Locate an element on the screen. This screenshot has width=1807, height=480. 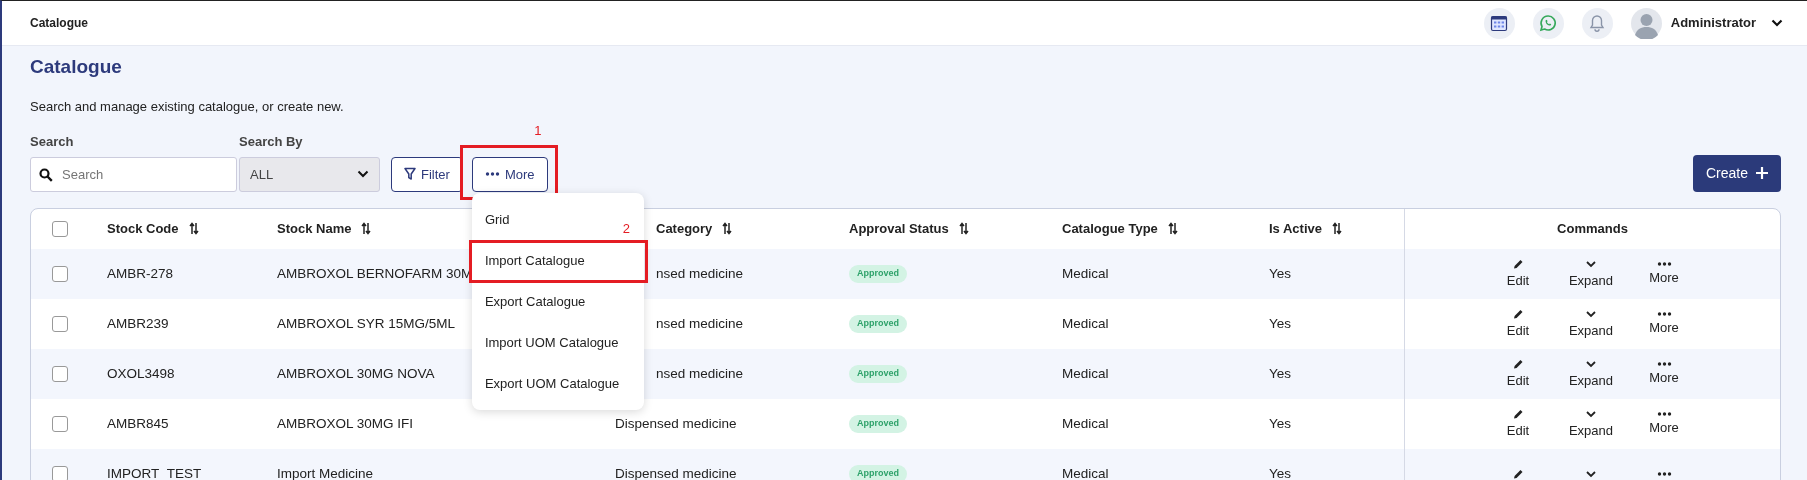
chat-button is located at coordinates (1548, 23).